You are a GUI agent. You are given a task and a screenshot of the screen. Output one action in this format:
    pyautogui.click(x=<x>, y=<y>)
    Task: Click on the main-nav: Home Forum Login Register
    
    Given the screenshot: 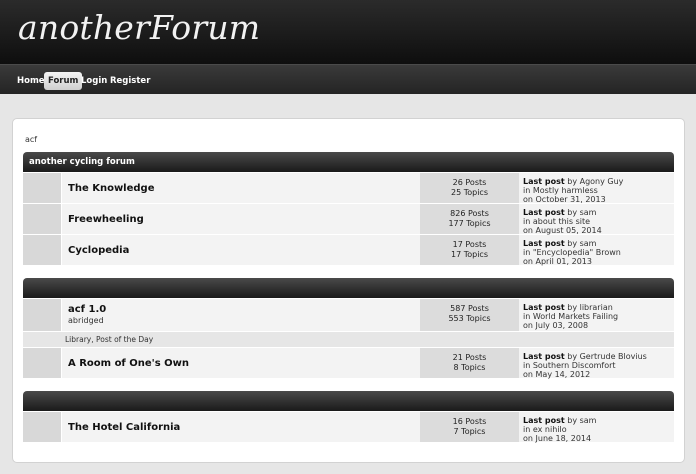 What is the action you would take?
    pyautogui.click(x=348, y=79)
    